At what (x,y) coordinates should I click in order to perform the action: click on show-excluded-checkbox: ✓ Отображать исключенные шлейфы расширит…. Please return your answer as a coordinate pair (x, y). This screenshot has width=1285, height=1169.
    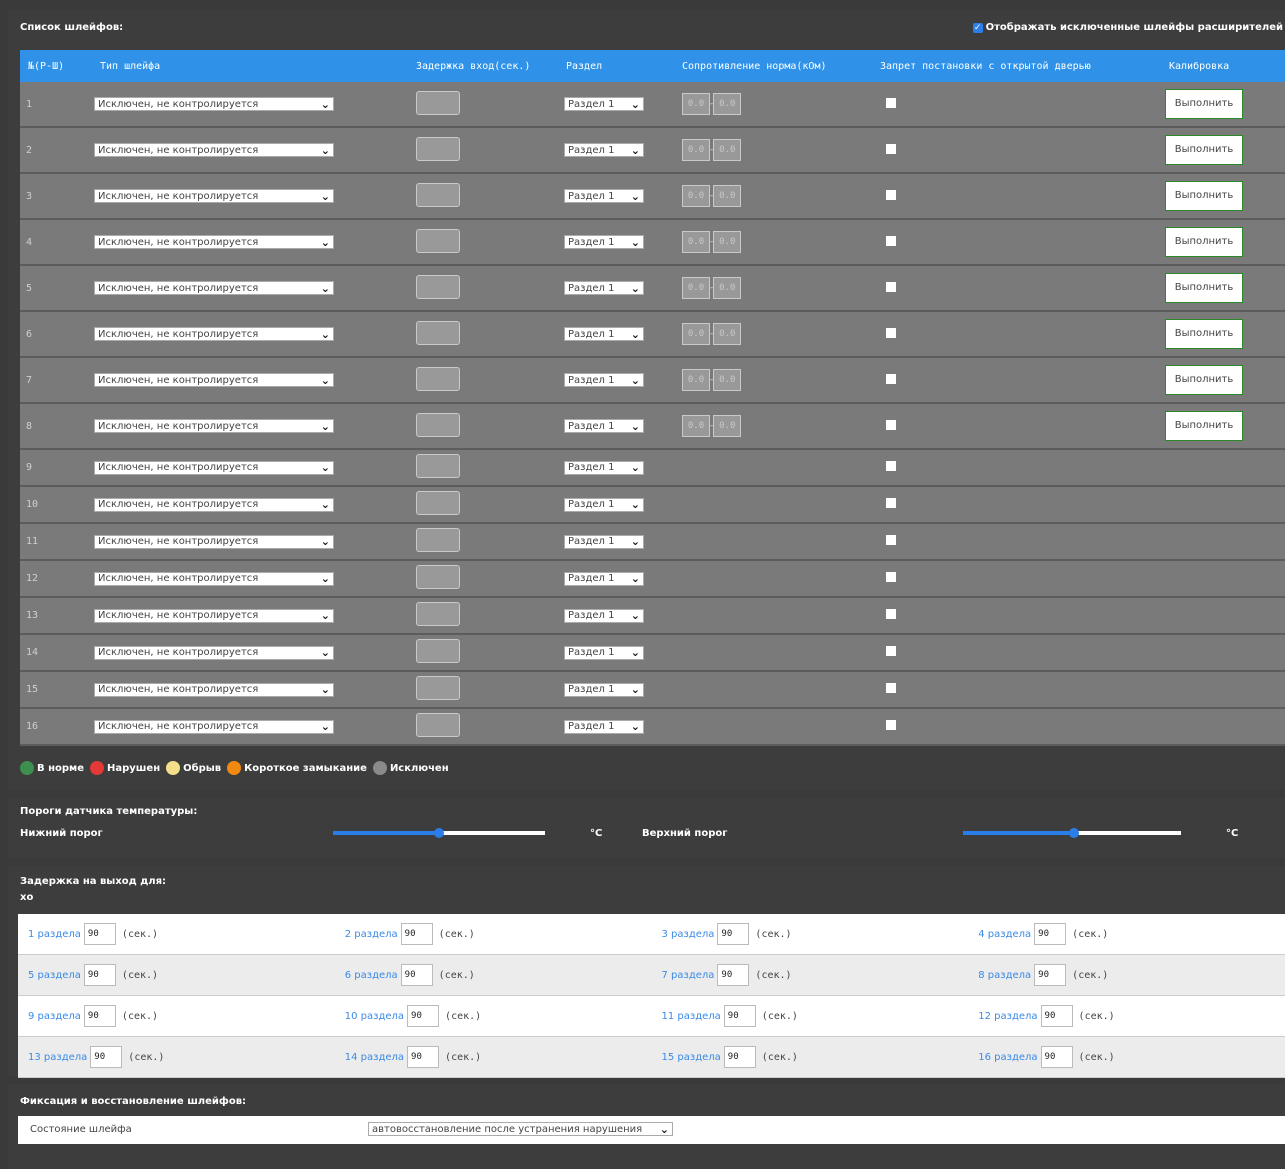
    Looking at the image, I should click on (1127, 27).